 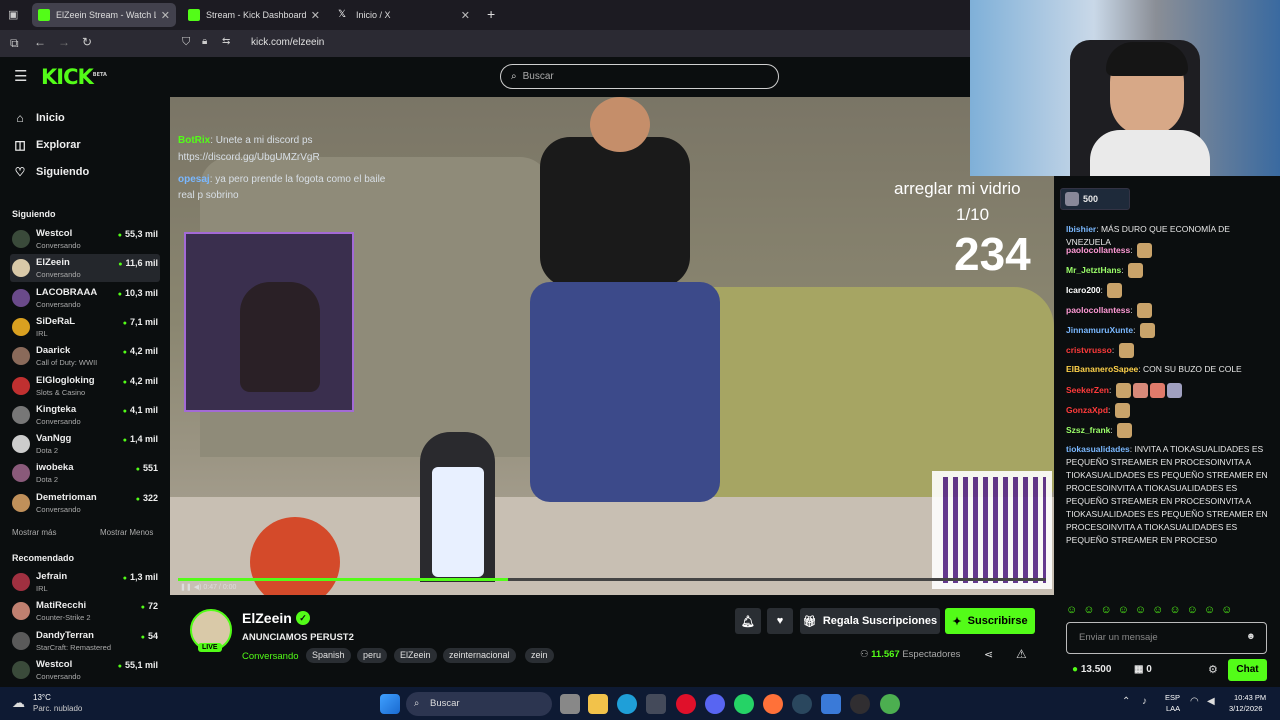 I want to click on edge-icon, so click(x=627, y=704).